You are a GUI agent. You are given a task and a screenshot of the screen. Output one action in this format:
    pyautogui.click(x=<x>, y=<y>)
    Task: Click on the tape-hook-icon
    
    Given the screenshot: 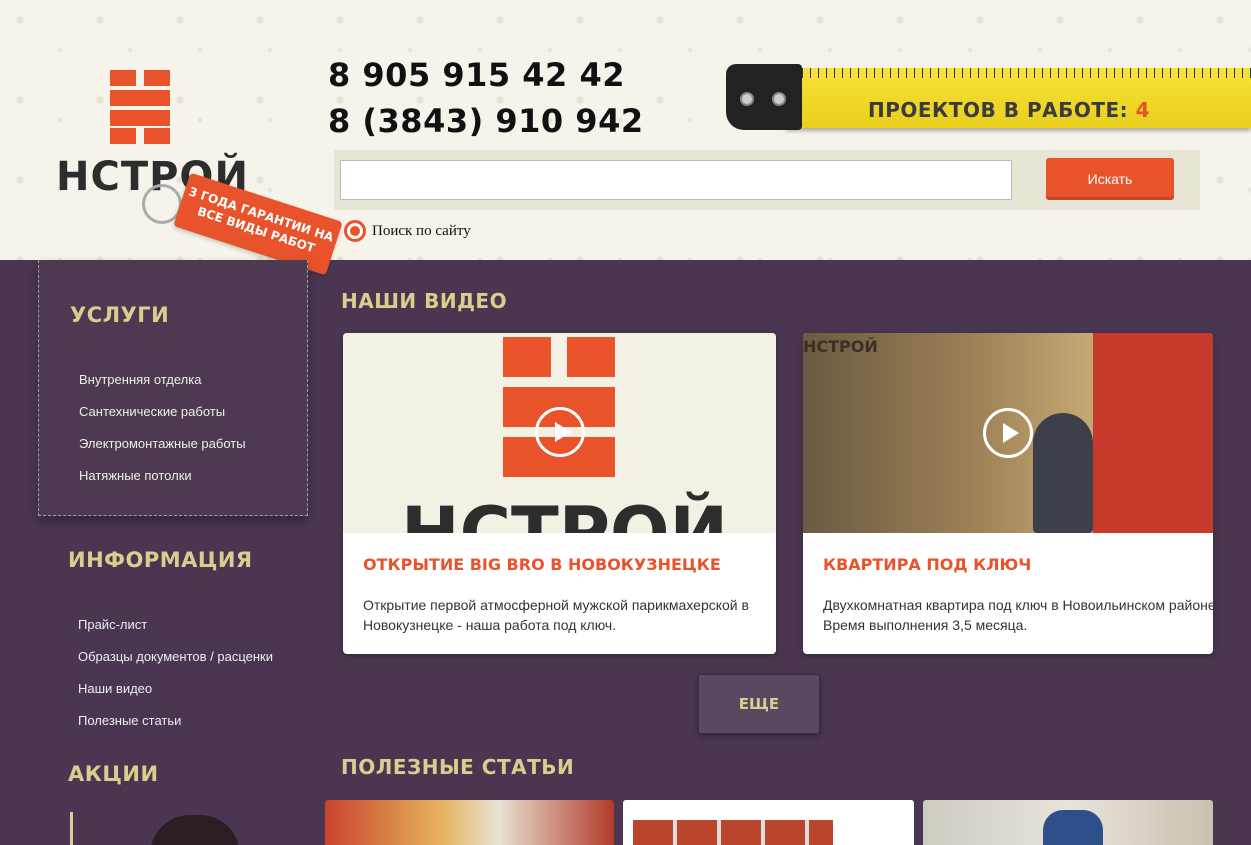 What is the action you would take?
    pyautogui.click(x=764, y=97)
    